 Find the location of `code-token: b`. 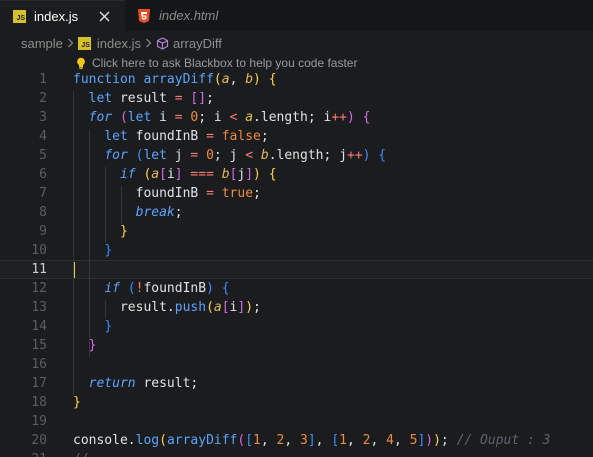

code-token: b is located at coordinates (225, 174).